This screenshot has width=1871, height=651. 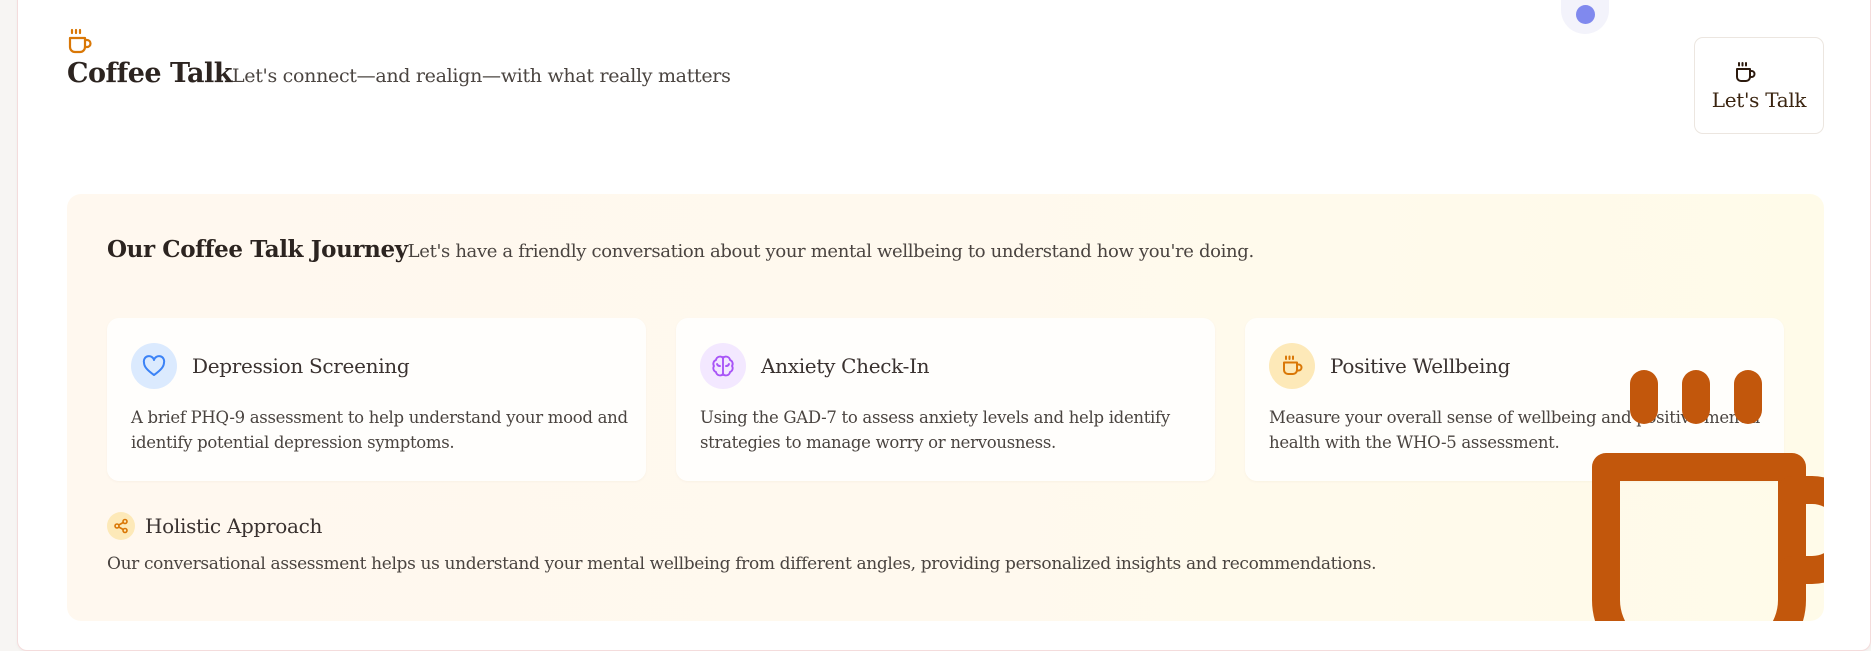 I want to click on holistic-title: Holistic Approach, so click(x=234, y=526).